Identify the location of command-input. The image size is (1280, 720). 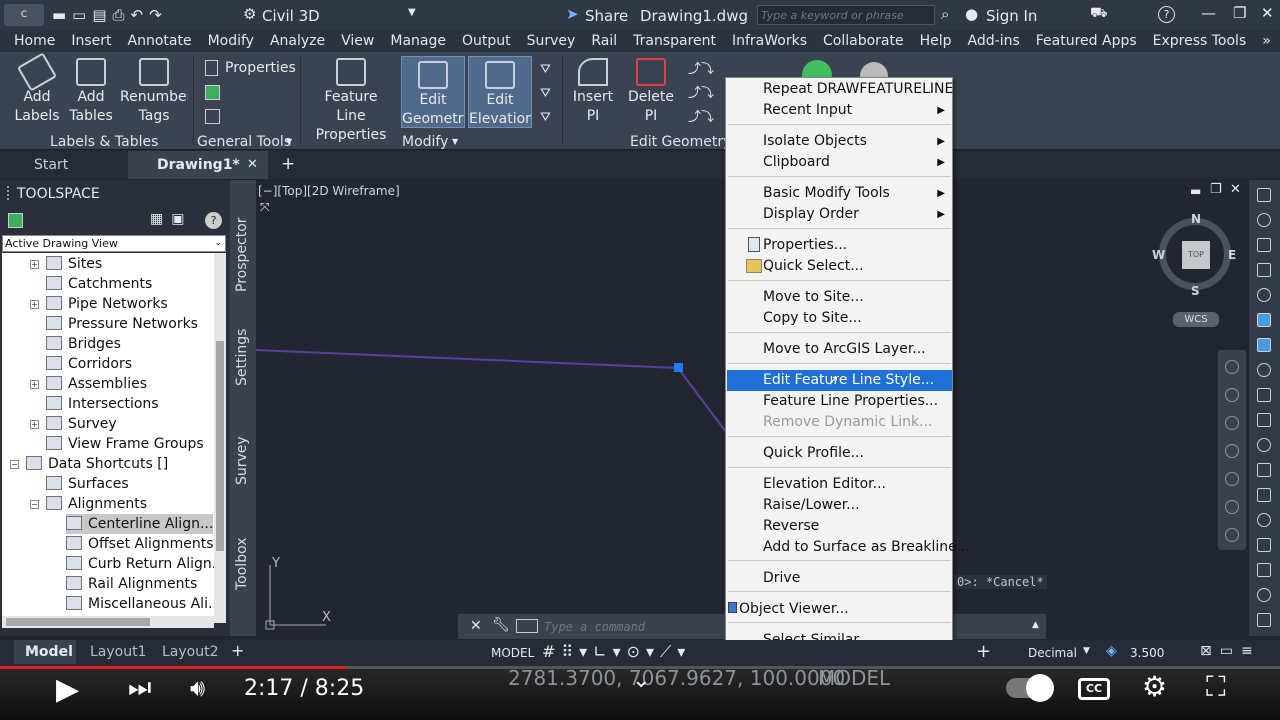
(634, 626).